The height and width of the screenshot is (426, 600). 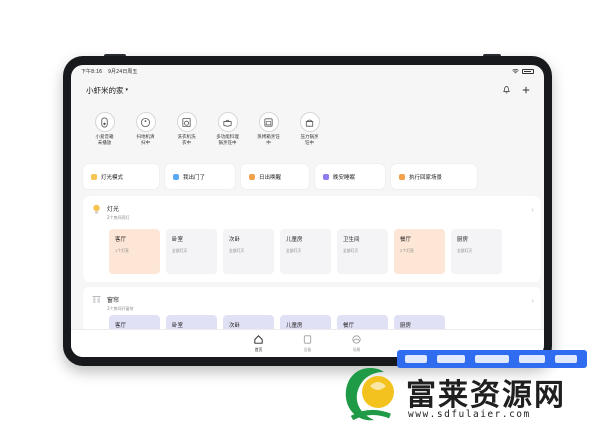 What do you see at coordinates (525, 90) in the screenshot?
I see `add-icon` at bounding box center [525, 90].